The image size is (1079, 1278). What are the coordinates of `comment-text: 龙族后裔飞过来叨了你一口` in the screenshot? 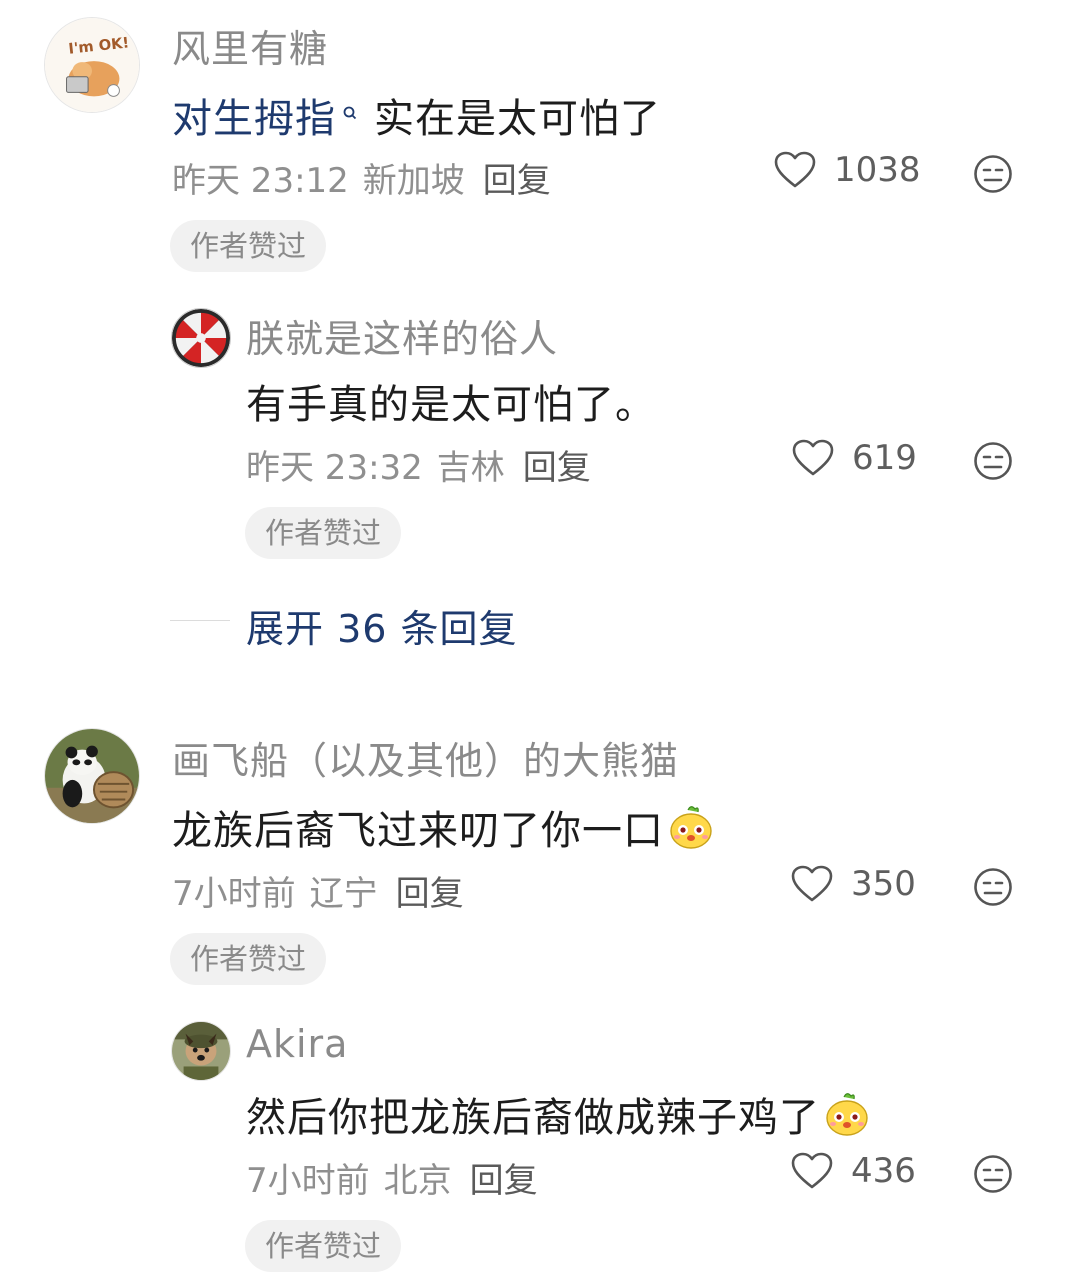 It's located at (443, 827).